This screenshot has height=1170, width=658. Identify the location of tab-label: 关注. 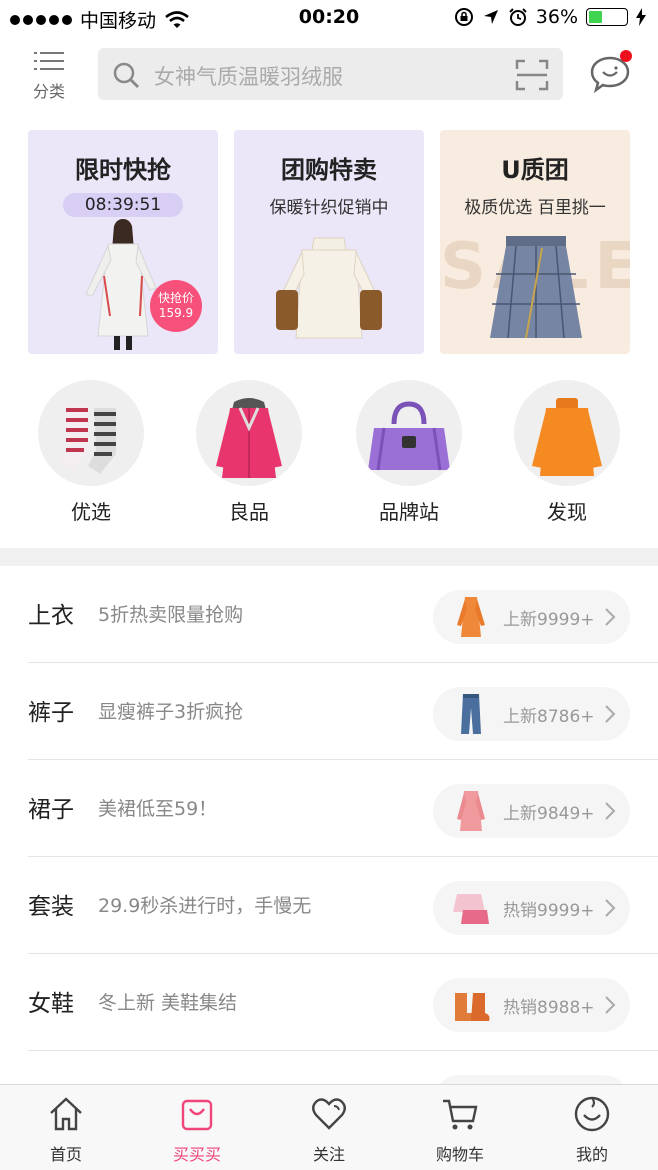
(328, 1154).